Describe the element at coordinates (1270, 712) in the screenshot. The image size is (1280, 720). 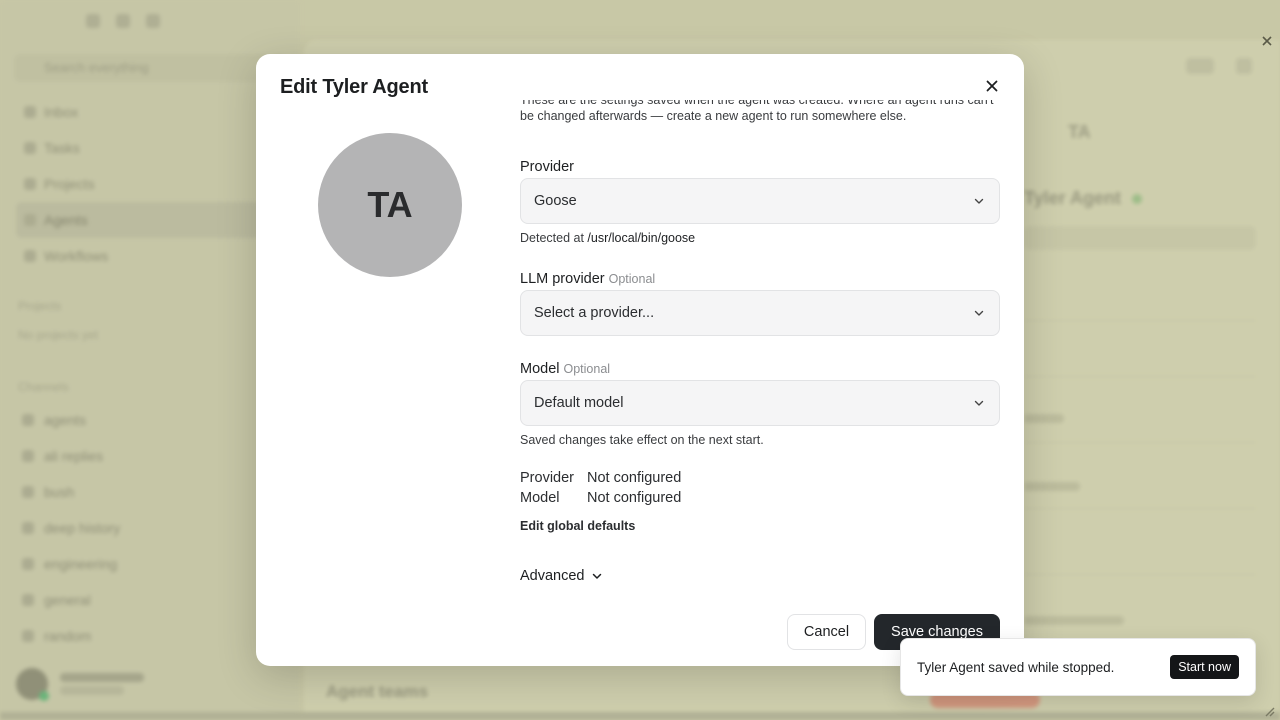
I see `resize-icon` at that location.